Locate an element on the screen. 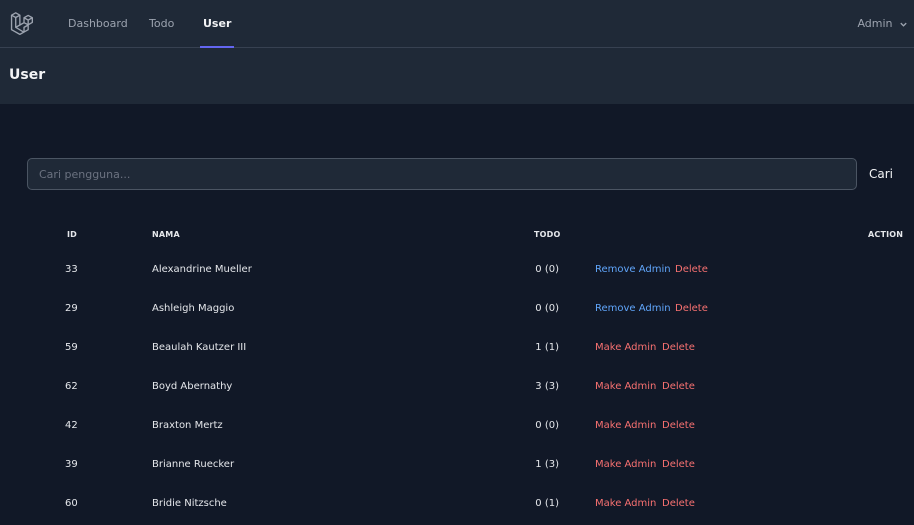  page-title: User is located at coordinates (27, 75).